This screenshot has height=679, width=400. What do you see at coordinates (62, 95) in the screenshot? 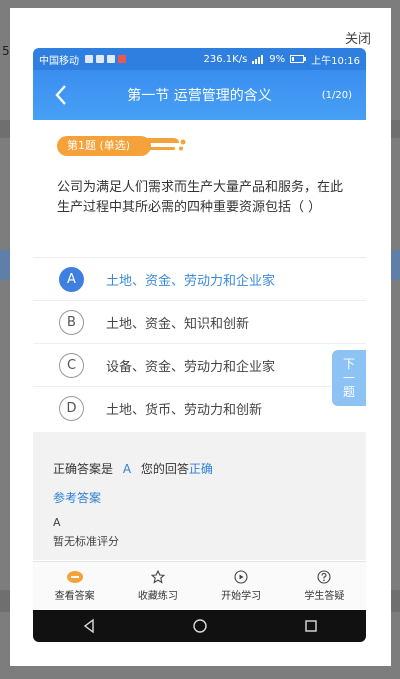
I see `back-arrow-icon` at bounding box center [62, 95].